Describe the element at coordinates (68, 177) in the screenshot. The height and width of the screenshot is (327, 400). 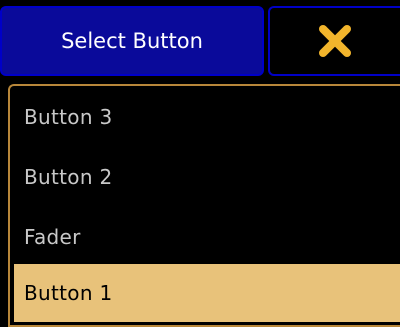
I see `list-item-label: Button 2` at that location.